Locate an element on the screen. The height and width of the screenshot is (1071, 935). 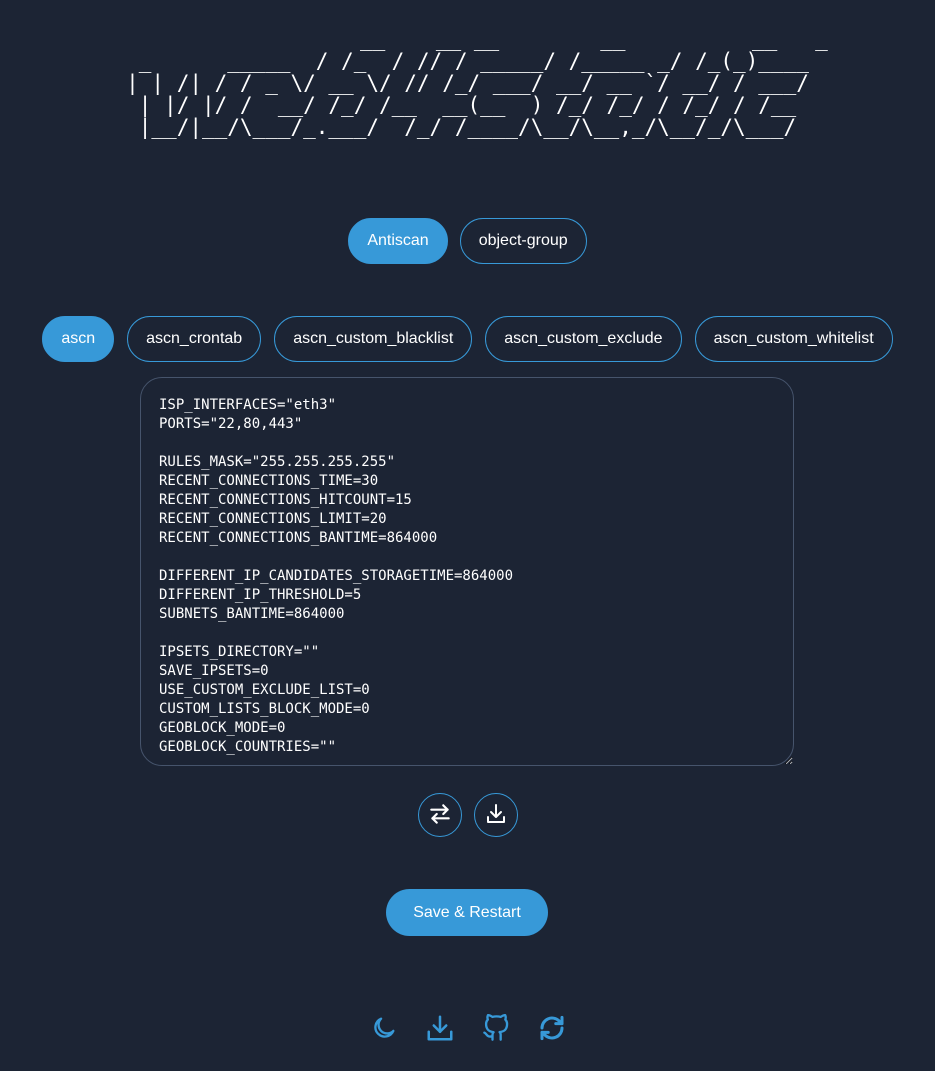
file-tab-ascn: ascn is located at coordinates (78, 339).